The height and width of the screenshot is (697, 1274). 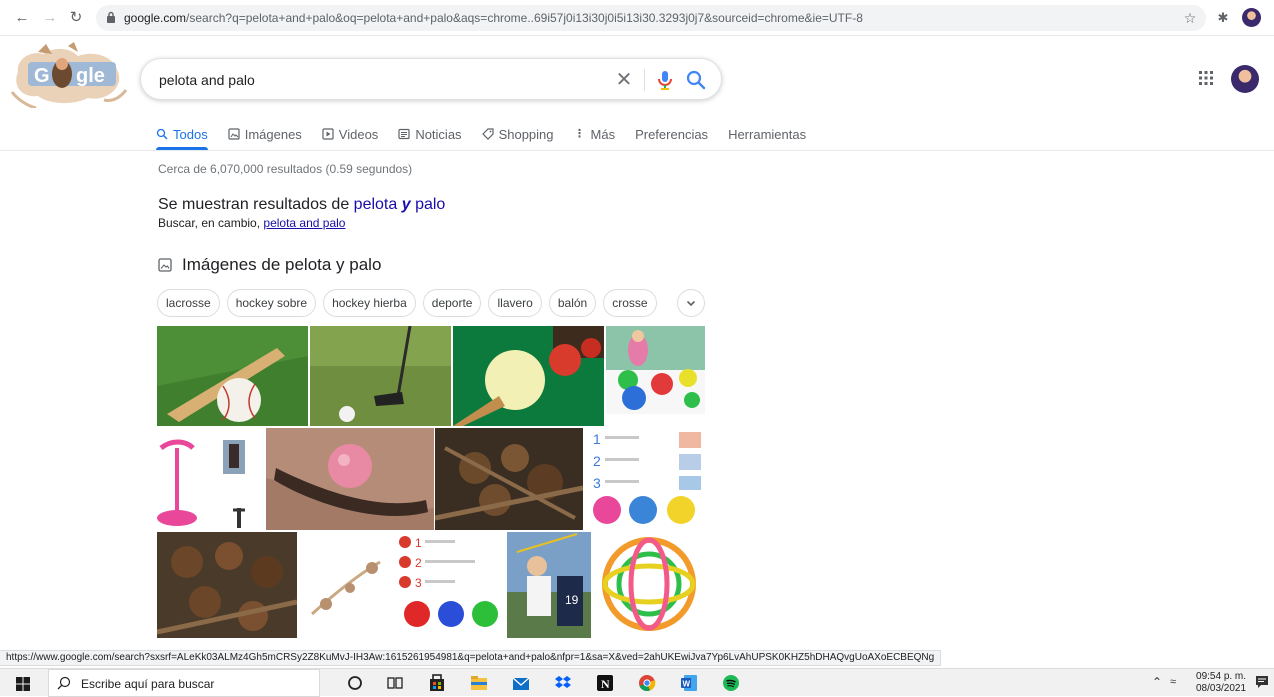 What do you see at coordinates (1206, 78) in the screenshot?
I see `apps-grid-icon` at bounding box center [1206, 78].